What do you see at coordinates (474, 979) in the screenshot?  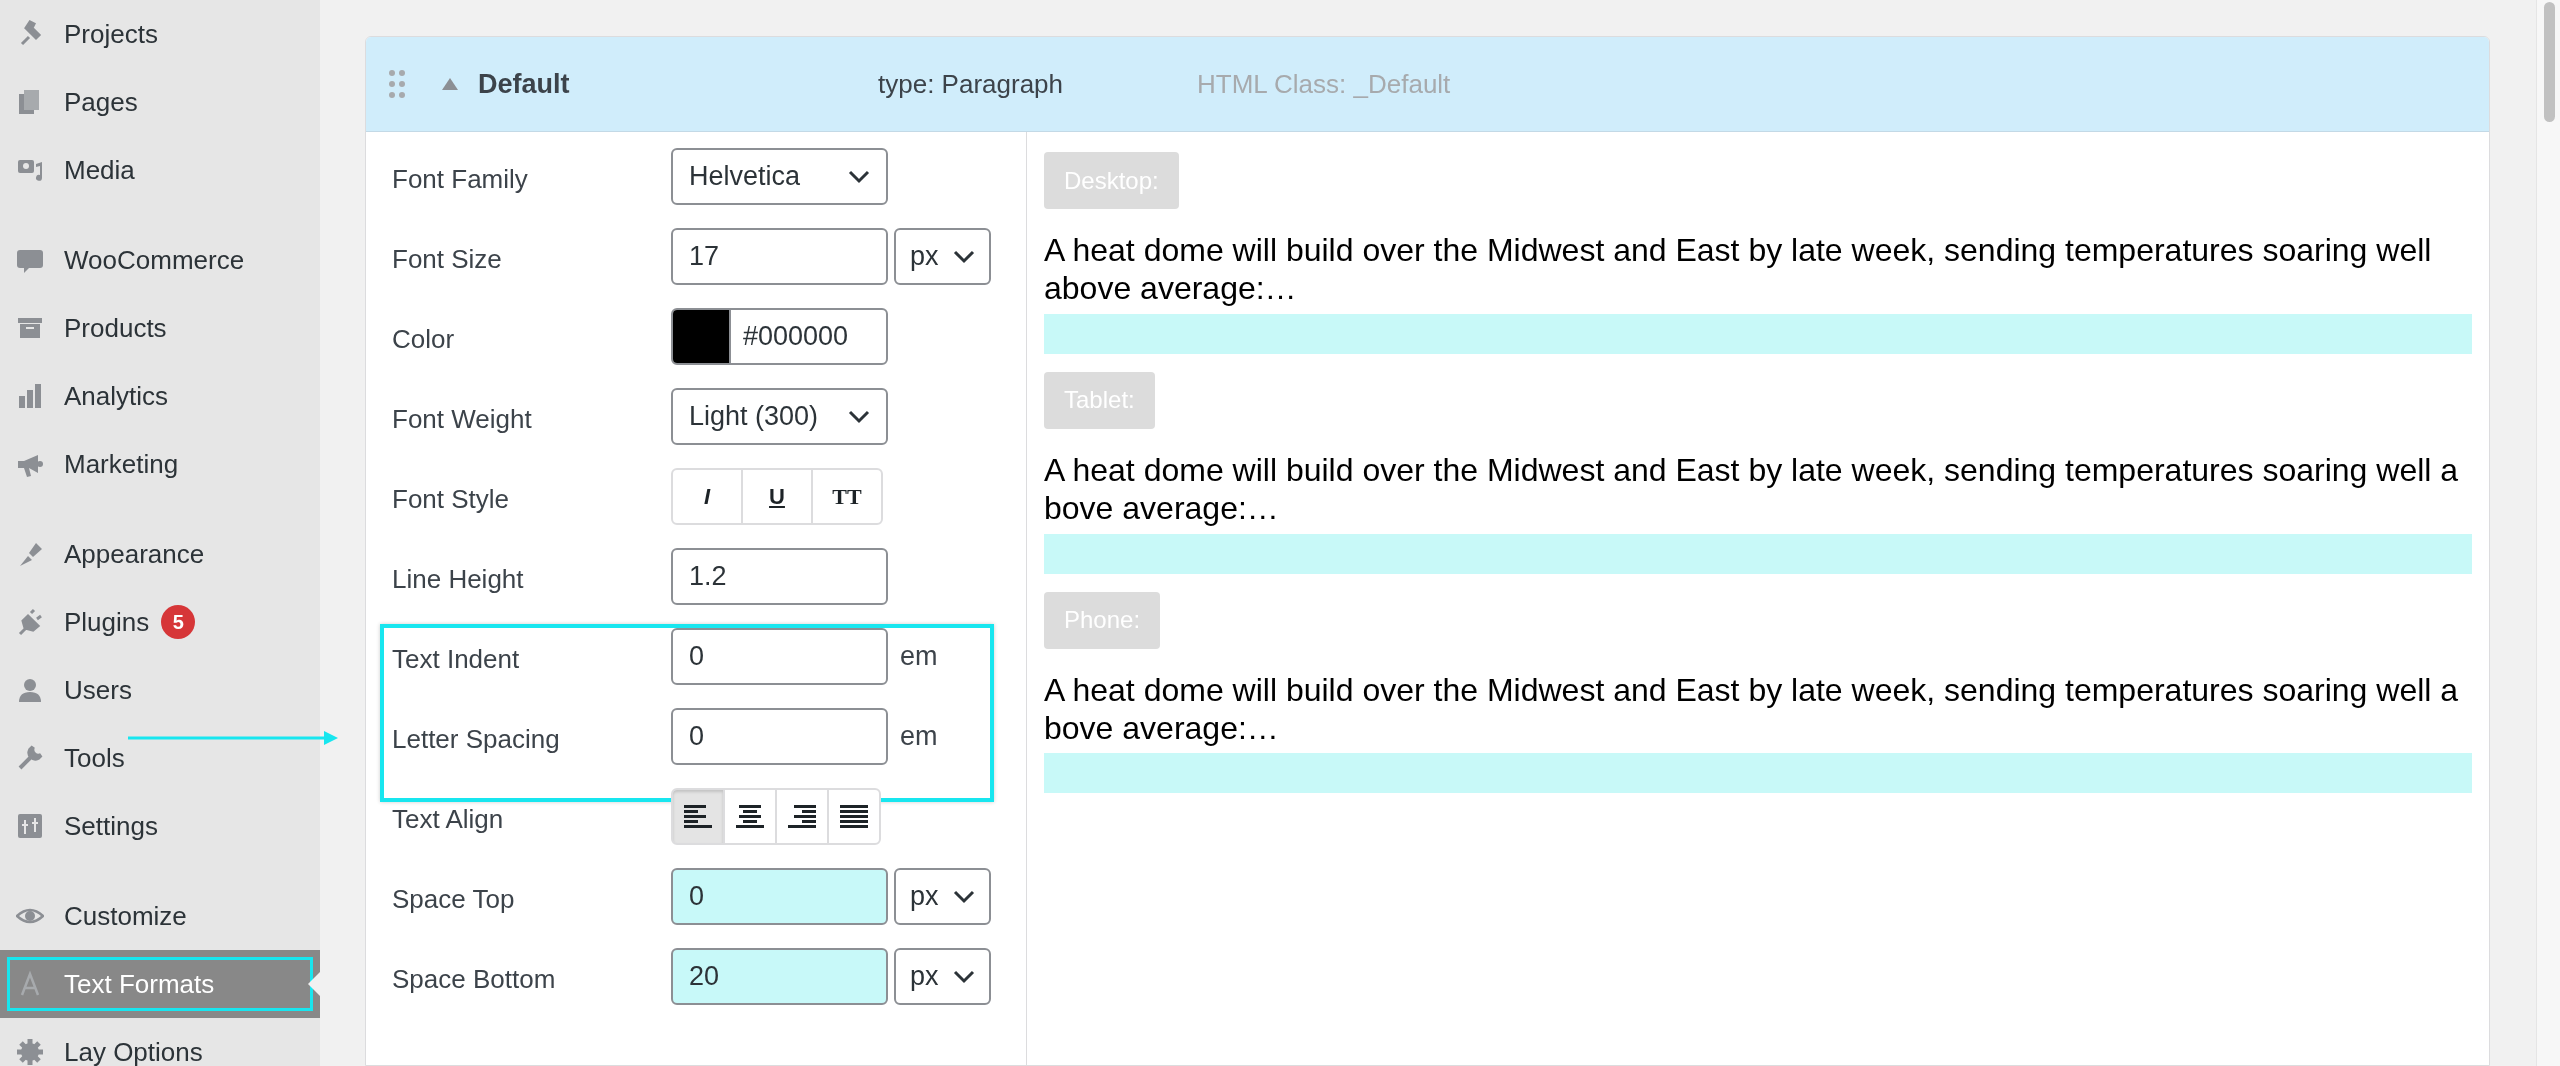 I see `field-label: Space Bottom` at bounding box center [474, 979].